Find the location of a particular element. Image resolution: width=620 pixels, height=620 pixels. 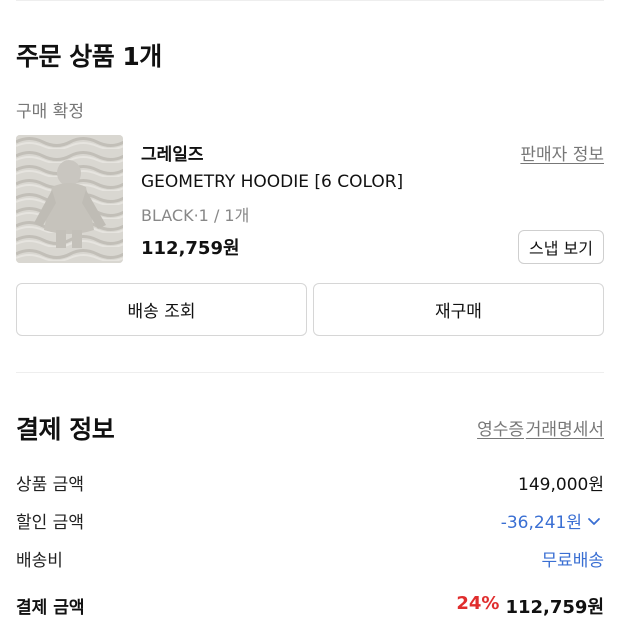

brand-name: 그레일즈 is located at coordinates (172, 152).